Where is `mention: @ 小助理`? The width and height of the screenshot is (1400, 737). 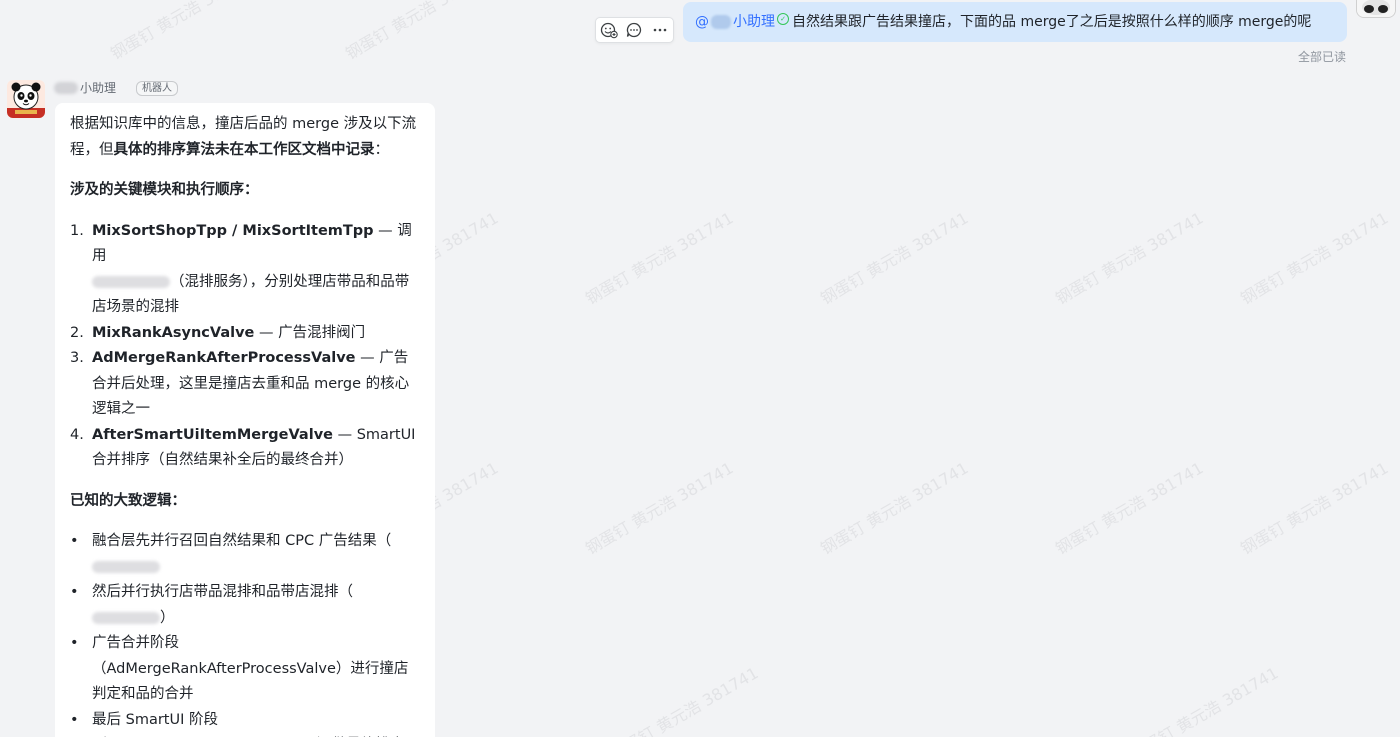 mention: @ 小助理 is located at coordinates (735, 22).